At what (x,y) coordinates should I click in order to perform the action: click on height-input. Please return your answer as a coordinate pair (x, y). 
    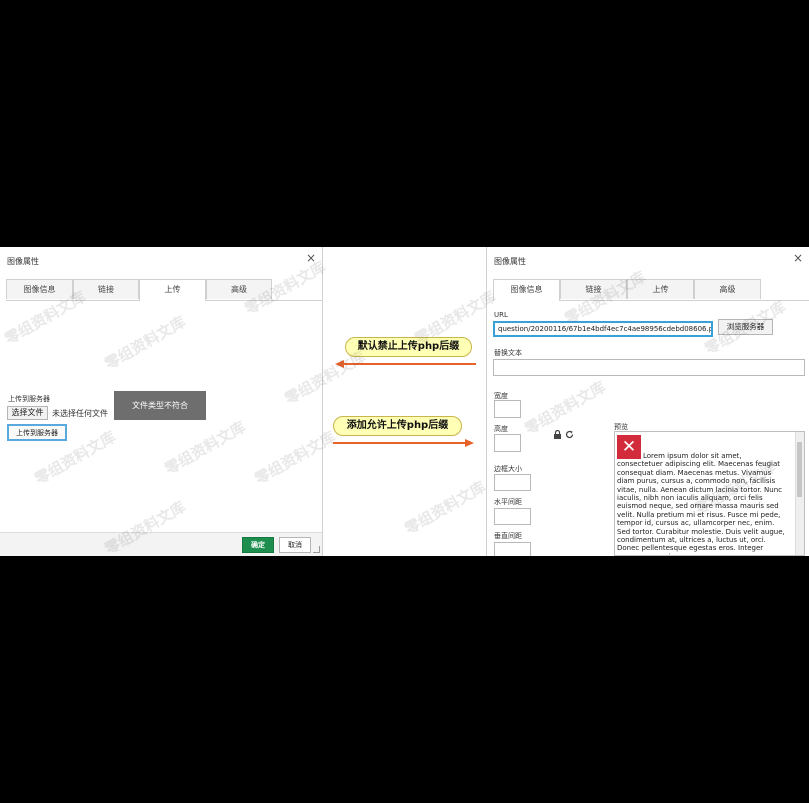
    Looking at the image, I should click on (507, 443).